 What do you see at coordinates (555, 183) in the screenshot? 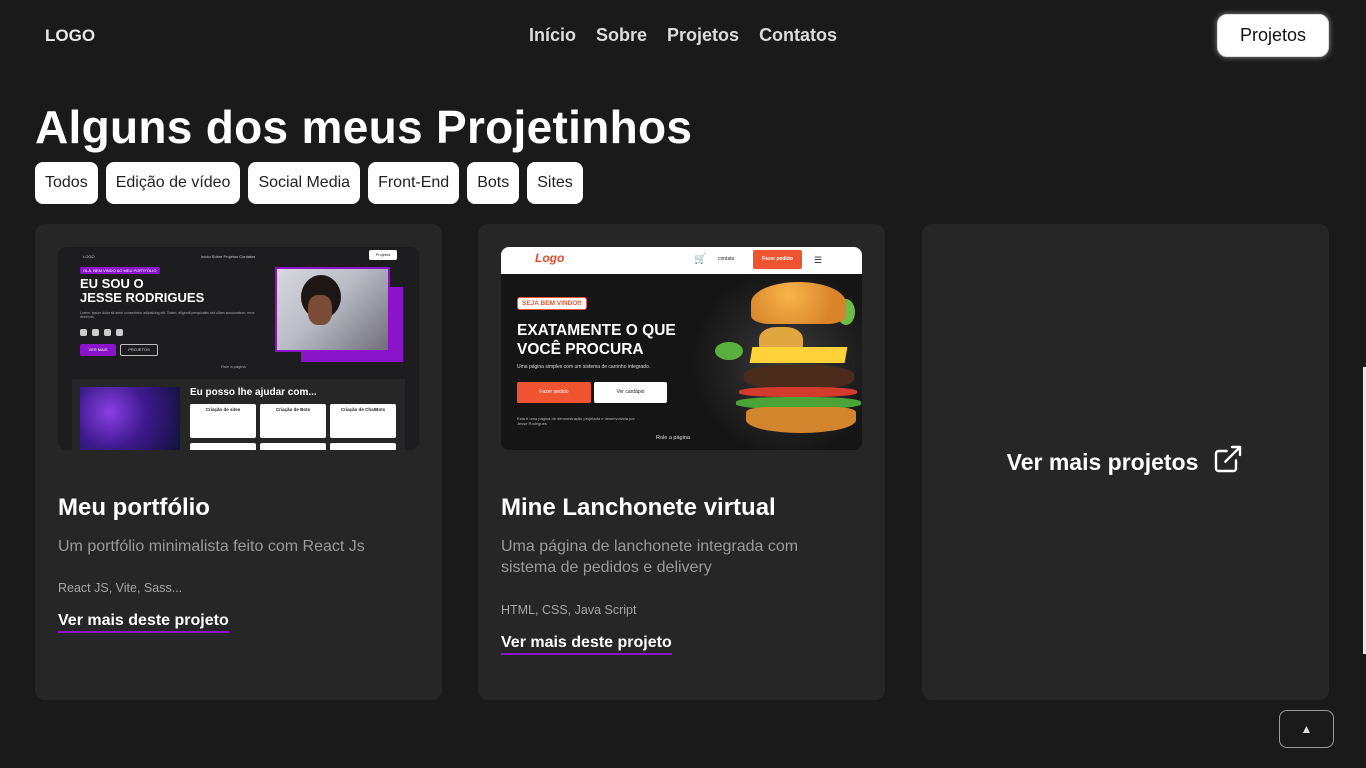
I see `filter-sites: Sites` at bounding box center [555, 183].